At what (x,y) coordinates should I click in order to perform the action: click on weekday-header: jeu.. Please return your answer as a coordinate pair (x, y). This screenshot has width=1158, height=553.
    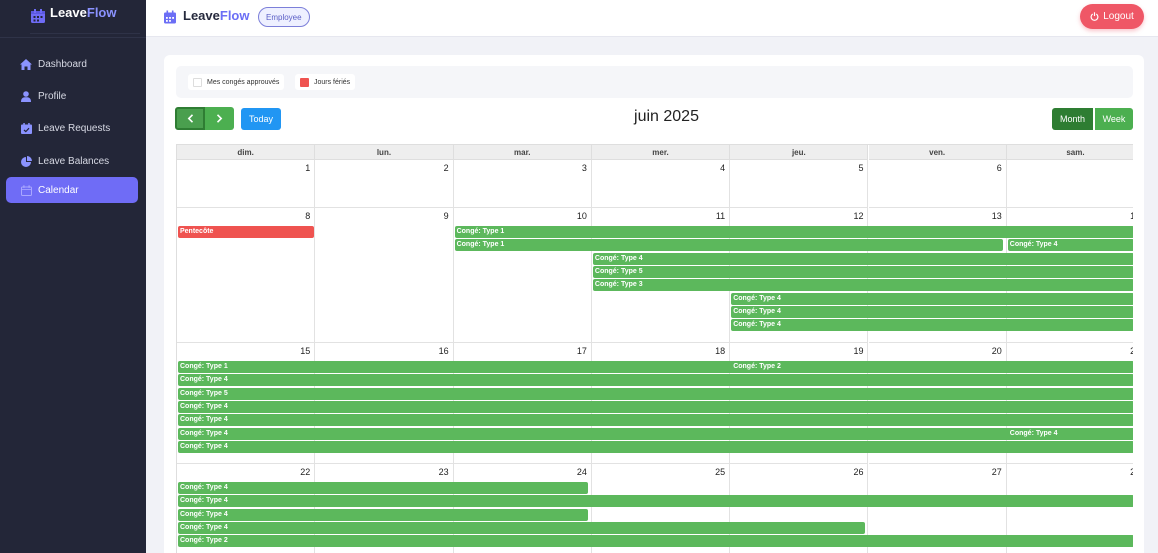
    Looking at the image, I should click on (799, 152).